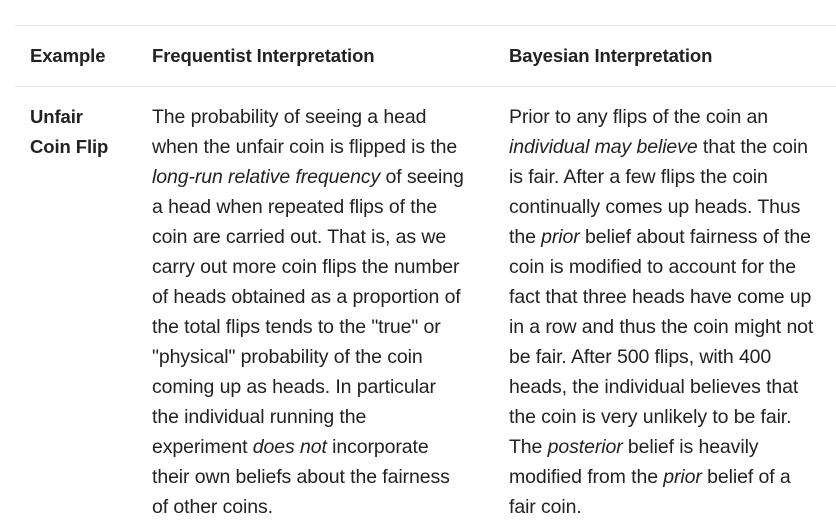 The image size is (836, 530). I want to click on text-run: belief of a, so click(746, 477).